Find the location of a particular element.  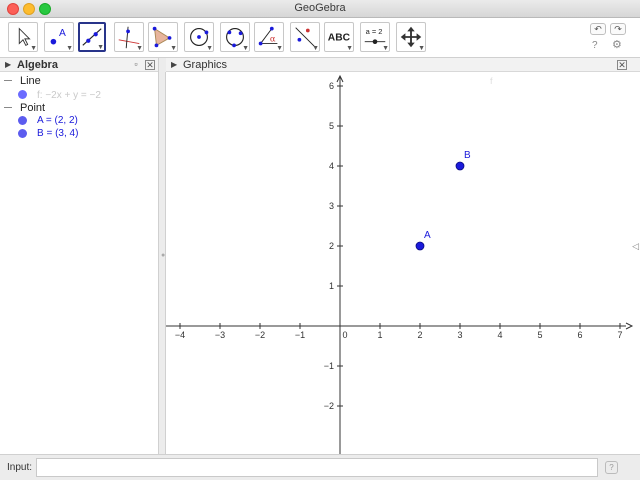

algebra-title: Algebra is located at coordinates (37, 65).